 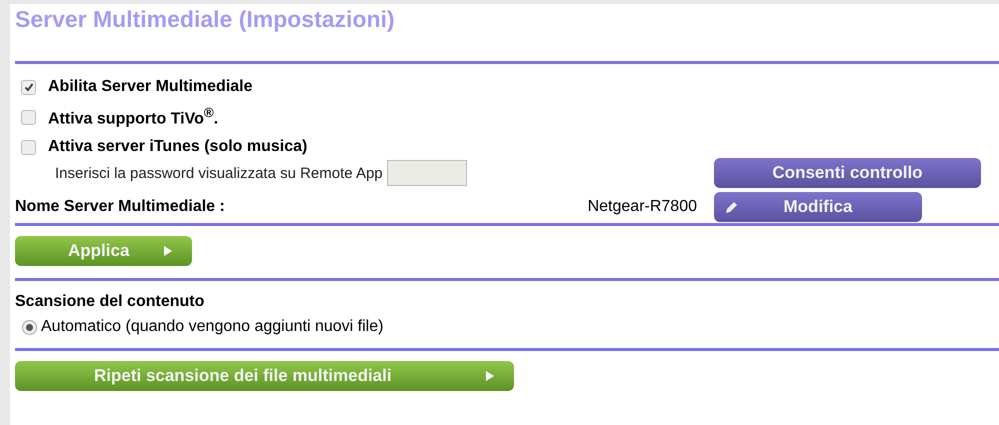 What do you see at coordinates (642, 207) in the screenshot?
I see `server-name-value: Netgear-R7800` at bounding box center [642, 207].